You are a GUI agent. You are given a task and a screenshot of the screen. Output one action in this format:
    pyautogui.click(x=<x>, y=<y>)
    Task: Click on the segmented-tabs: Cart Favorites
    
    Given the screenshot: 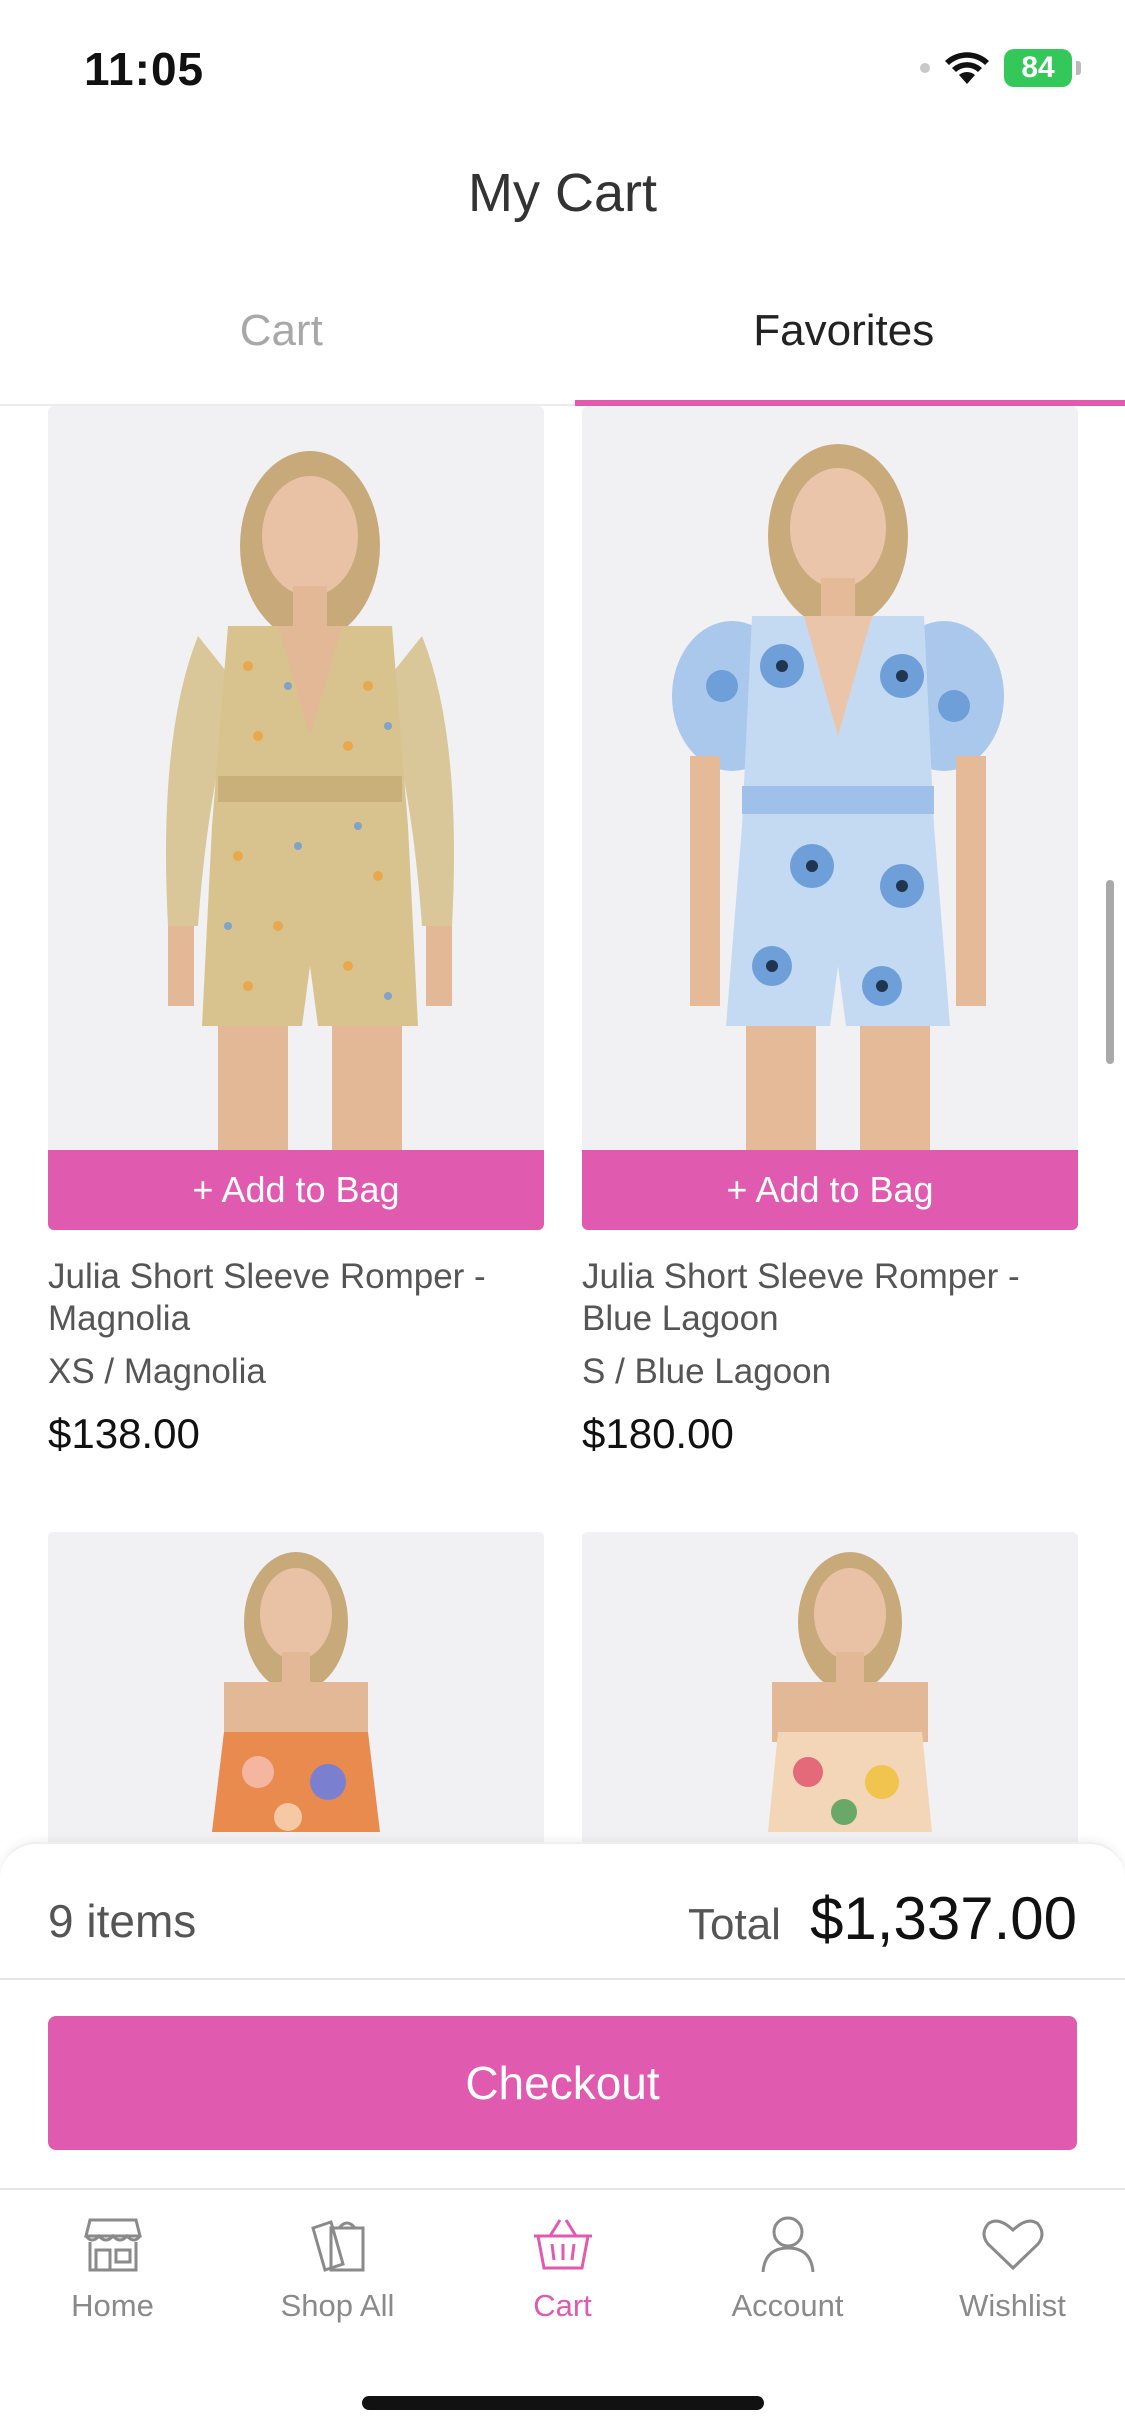 What is the action you would take?
    pyautogui.click(x=562, y=349)
    